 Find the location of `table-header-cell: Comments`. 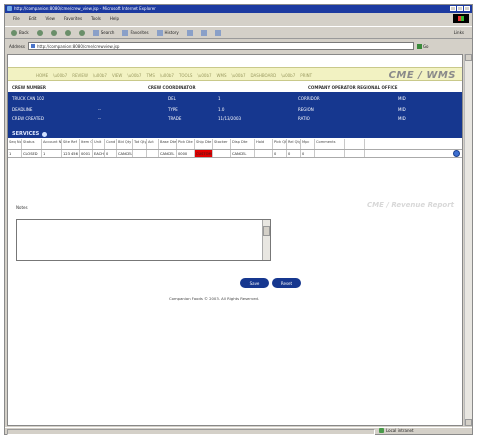

table-header-cell: Comments is located at coordinates (330, 144).